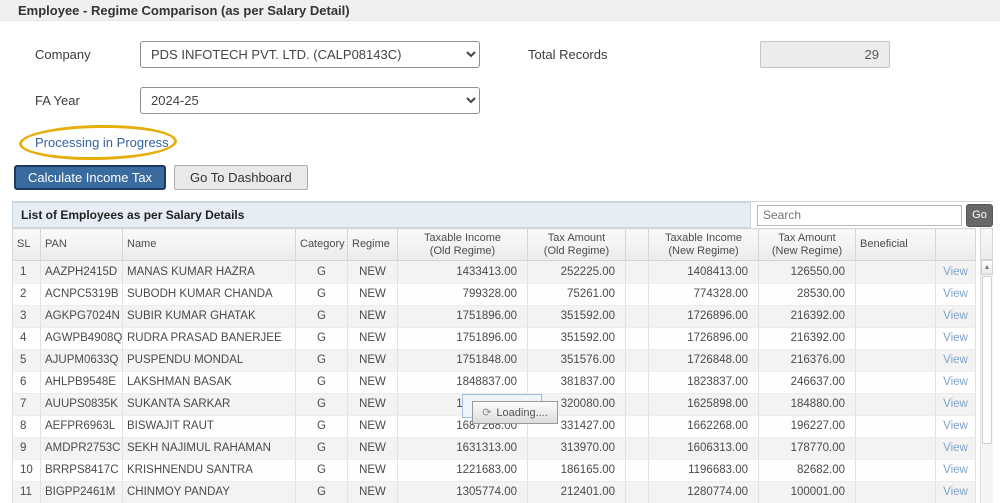 The width and height of the screenshot is (1000, 503). What do you see at coordinates (81, 338) in the screenshot?
I see `cell-pan: AGWPB4908Q` at bounding box center [81, 338].